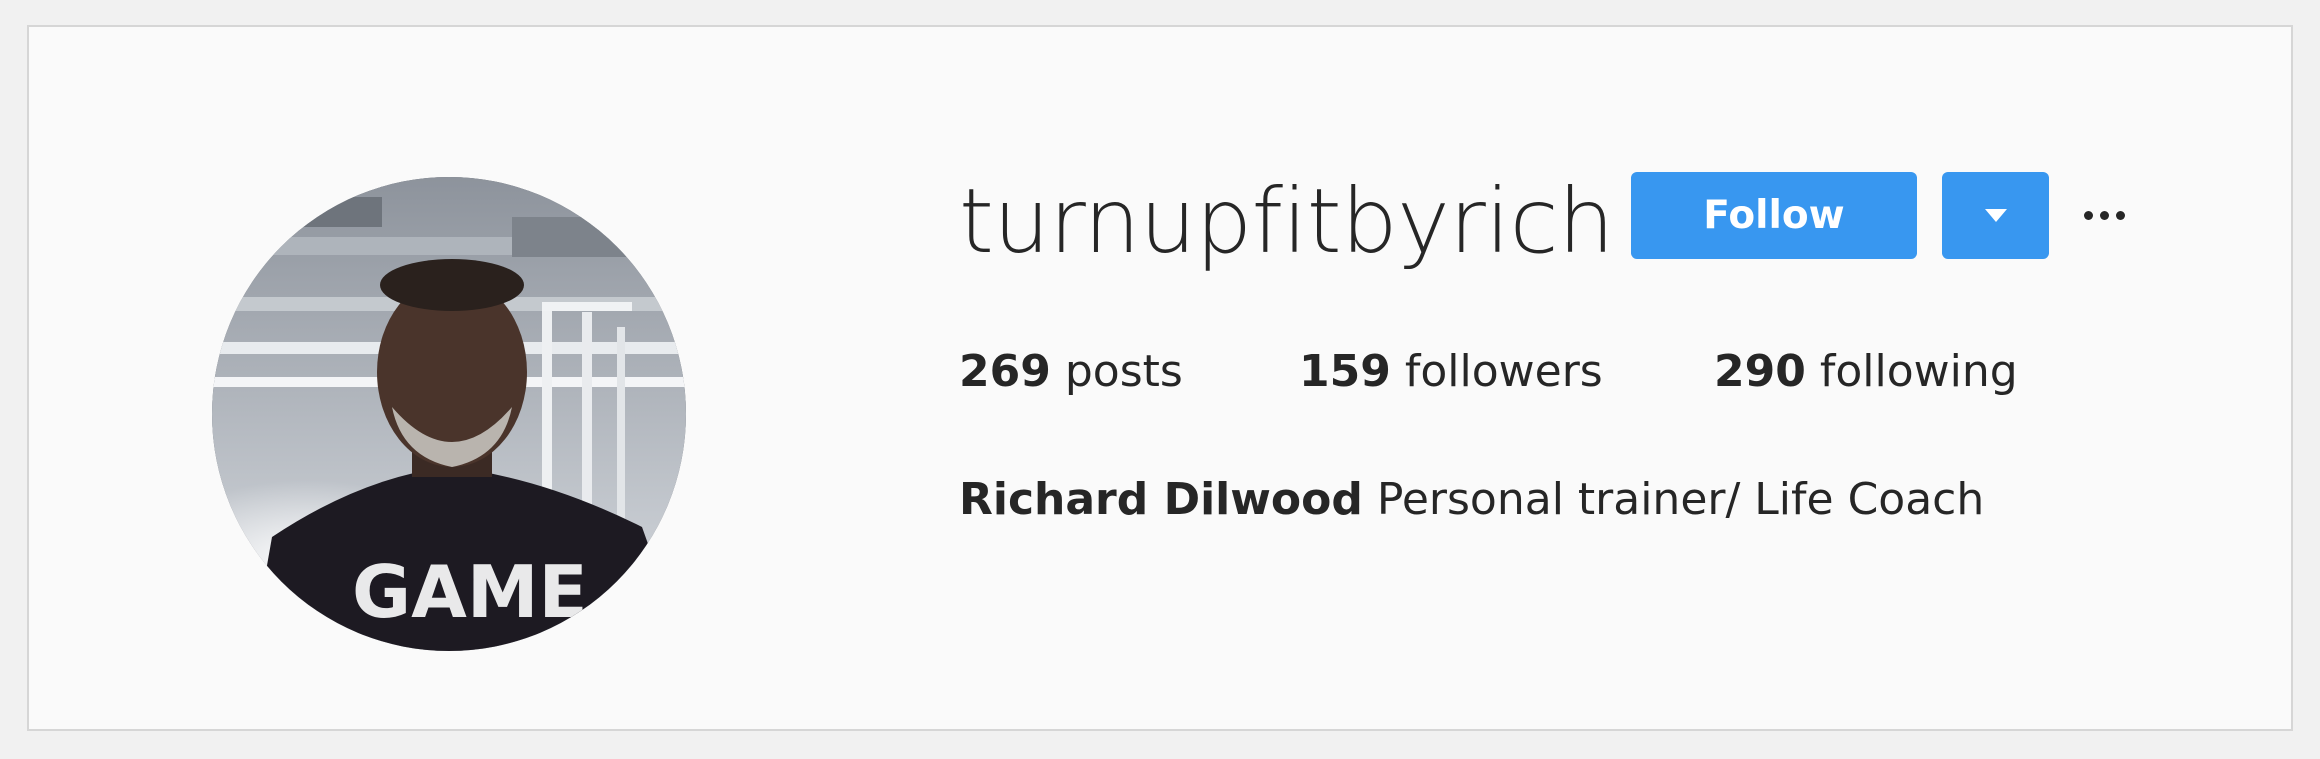 This screenshot has width=2320, height=759. Describe the element at coordinates (1286, 221) in the screenshot. I see `profile-username: turnupfitbyrich` at that location.